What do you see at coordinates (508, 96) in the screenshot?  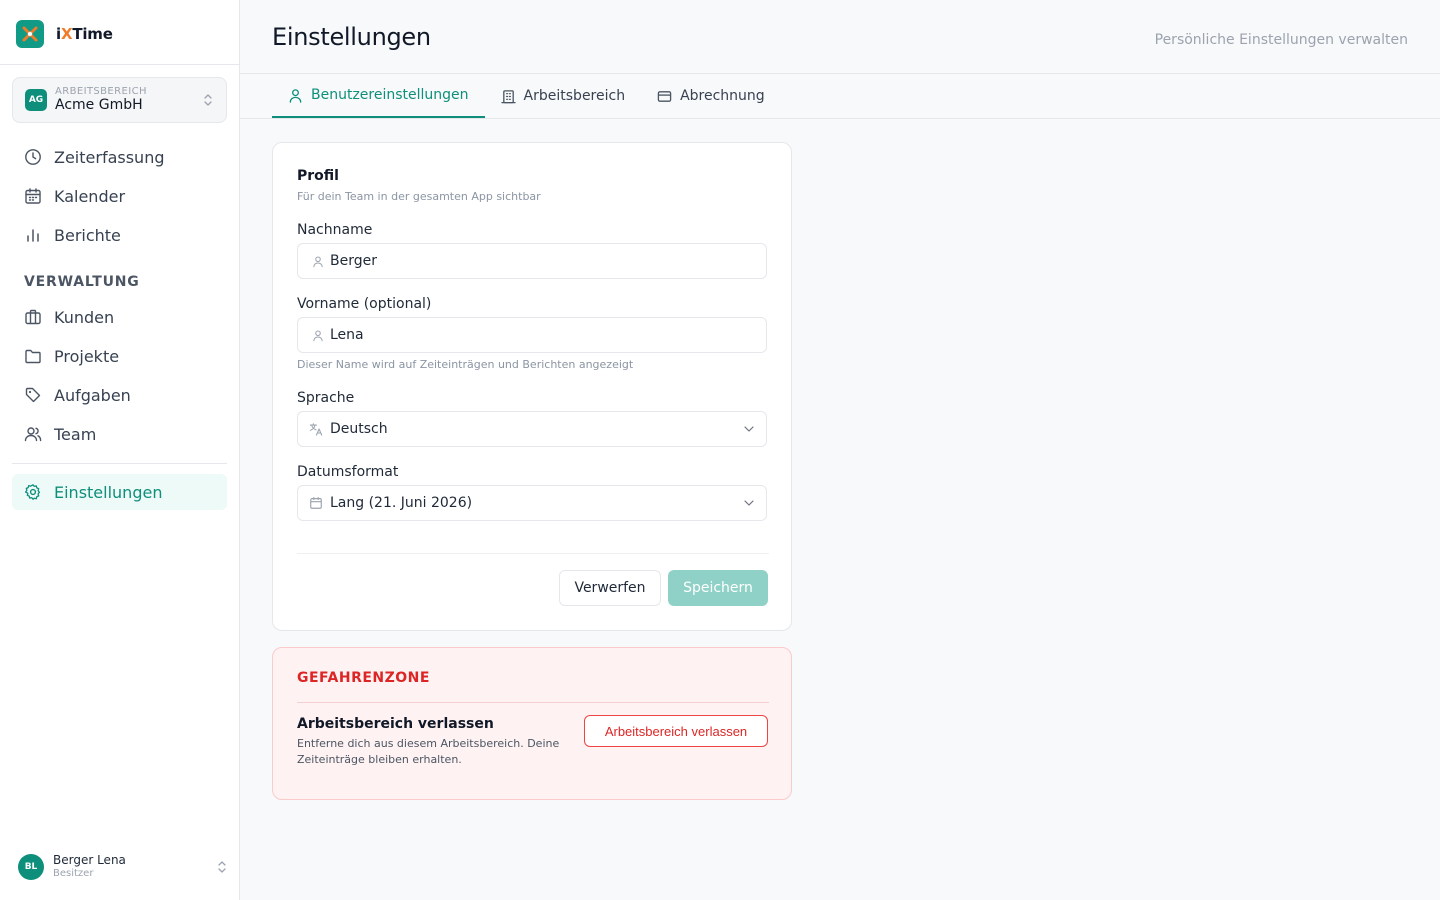 I see `building-icon` at bounding box center [508, 96].